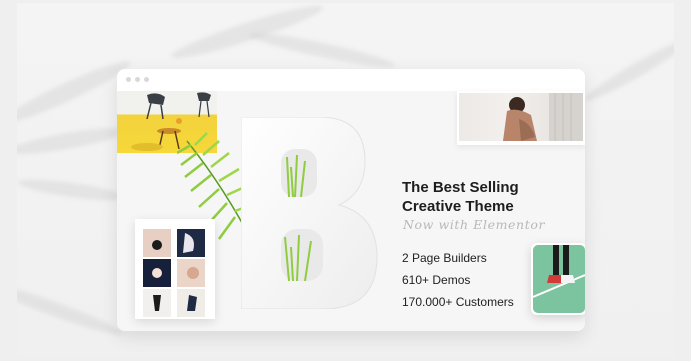  Describe the element at coordinates (458, 302) in the screenshot. I see `feature-customers: 170.000+ Customers` at that location.